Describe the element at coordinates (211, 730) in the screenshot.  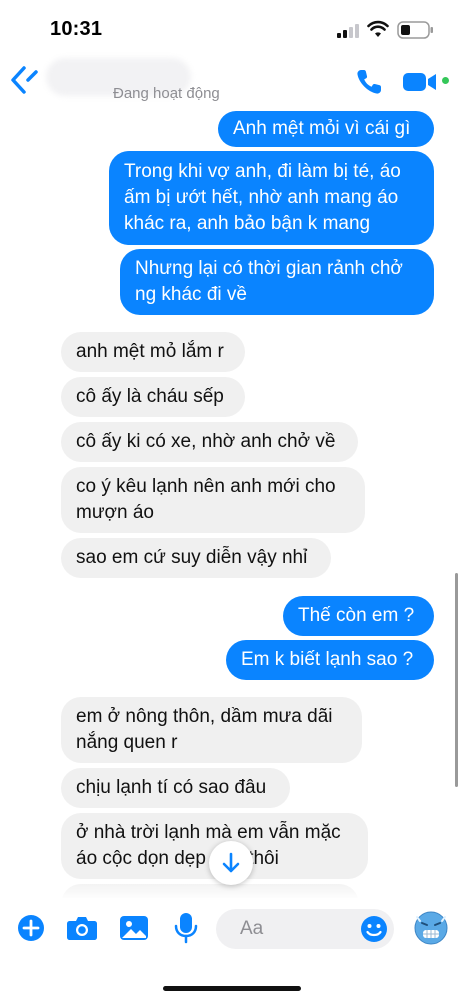
I see `incoming-message: em ở nông thôn, dầm mưa dãi nắng quen r` at that location.